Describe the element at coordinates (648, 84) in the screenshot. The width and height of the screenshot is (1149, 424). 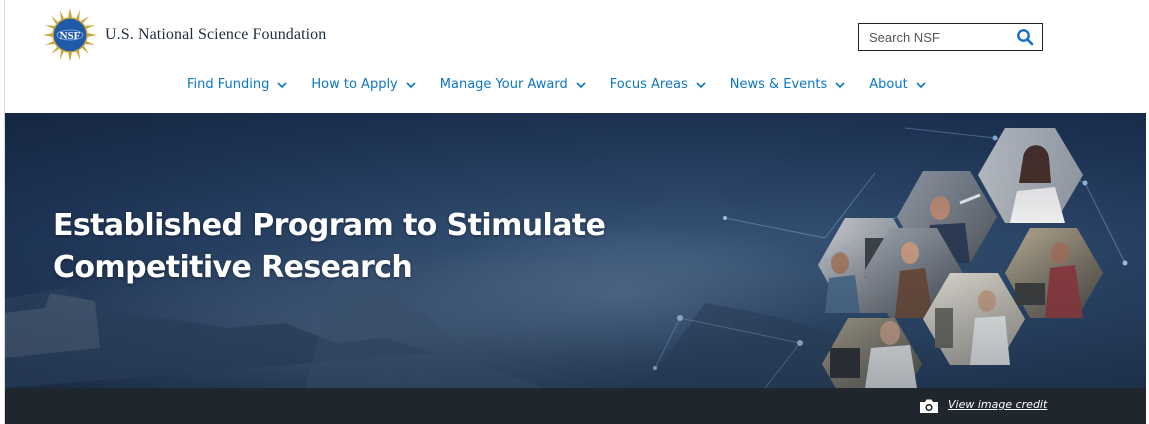
I see `nav-item-label: Focus Areas` at that location.